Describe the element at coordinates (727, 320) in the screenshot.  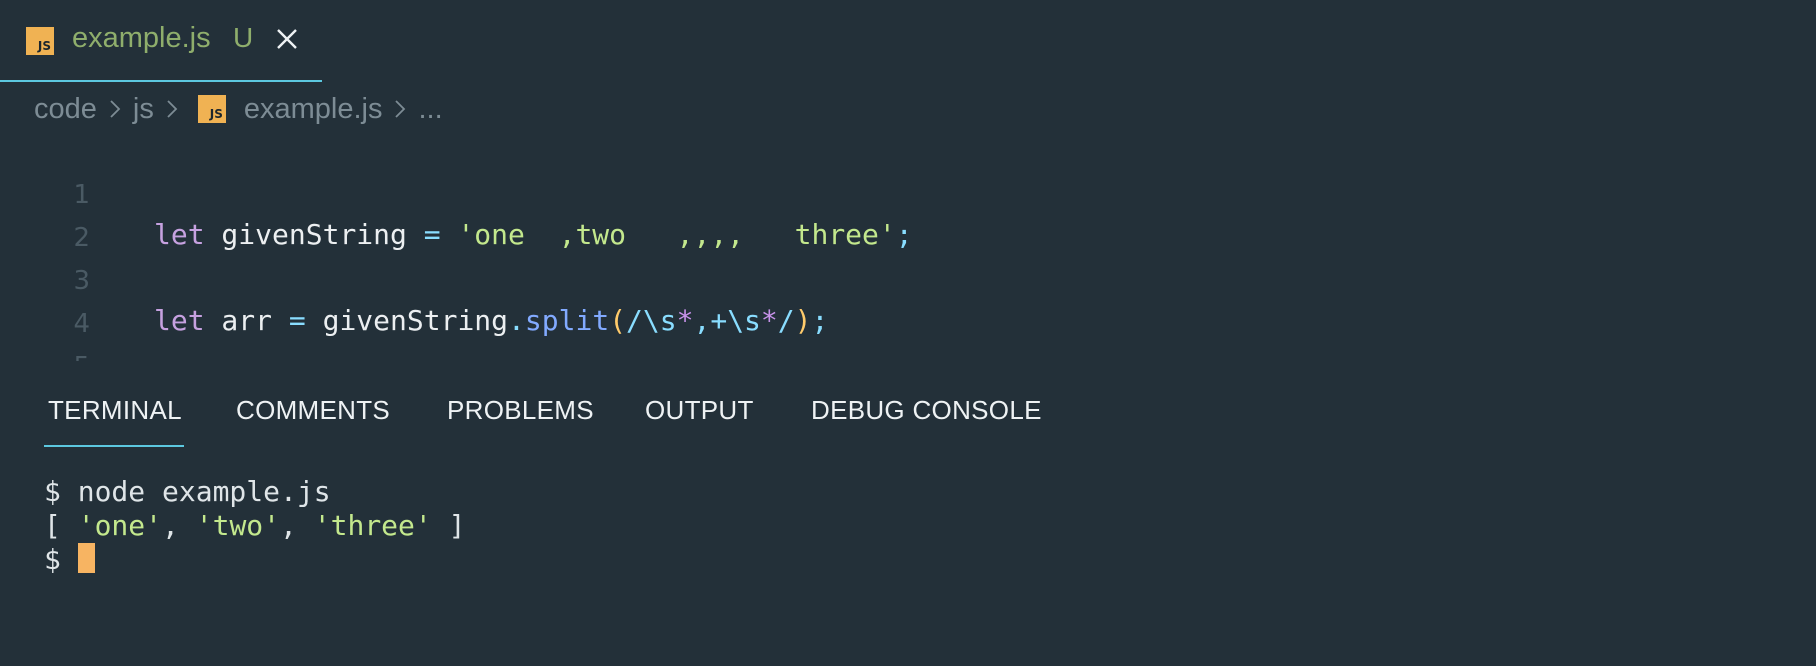
I see `regex: ,+\s` at that location.